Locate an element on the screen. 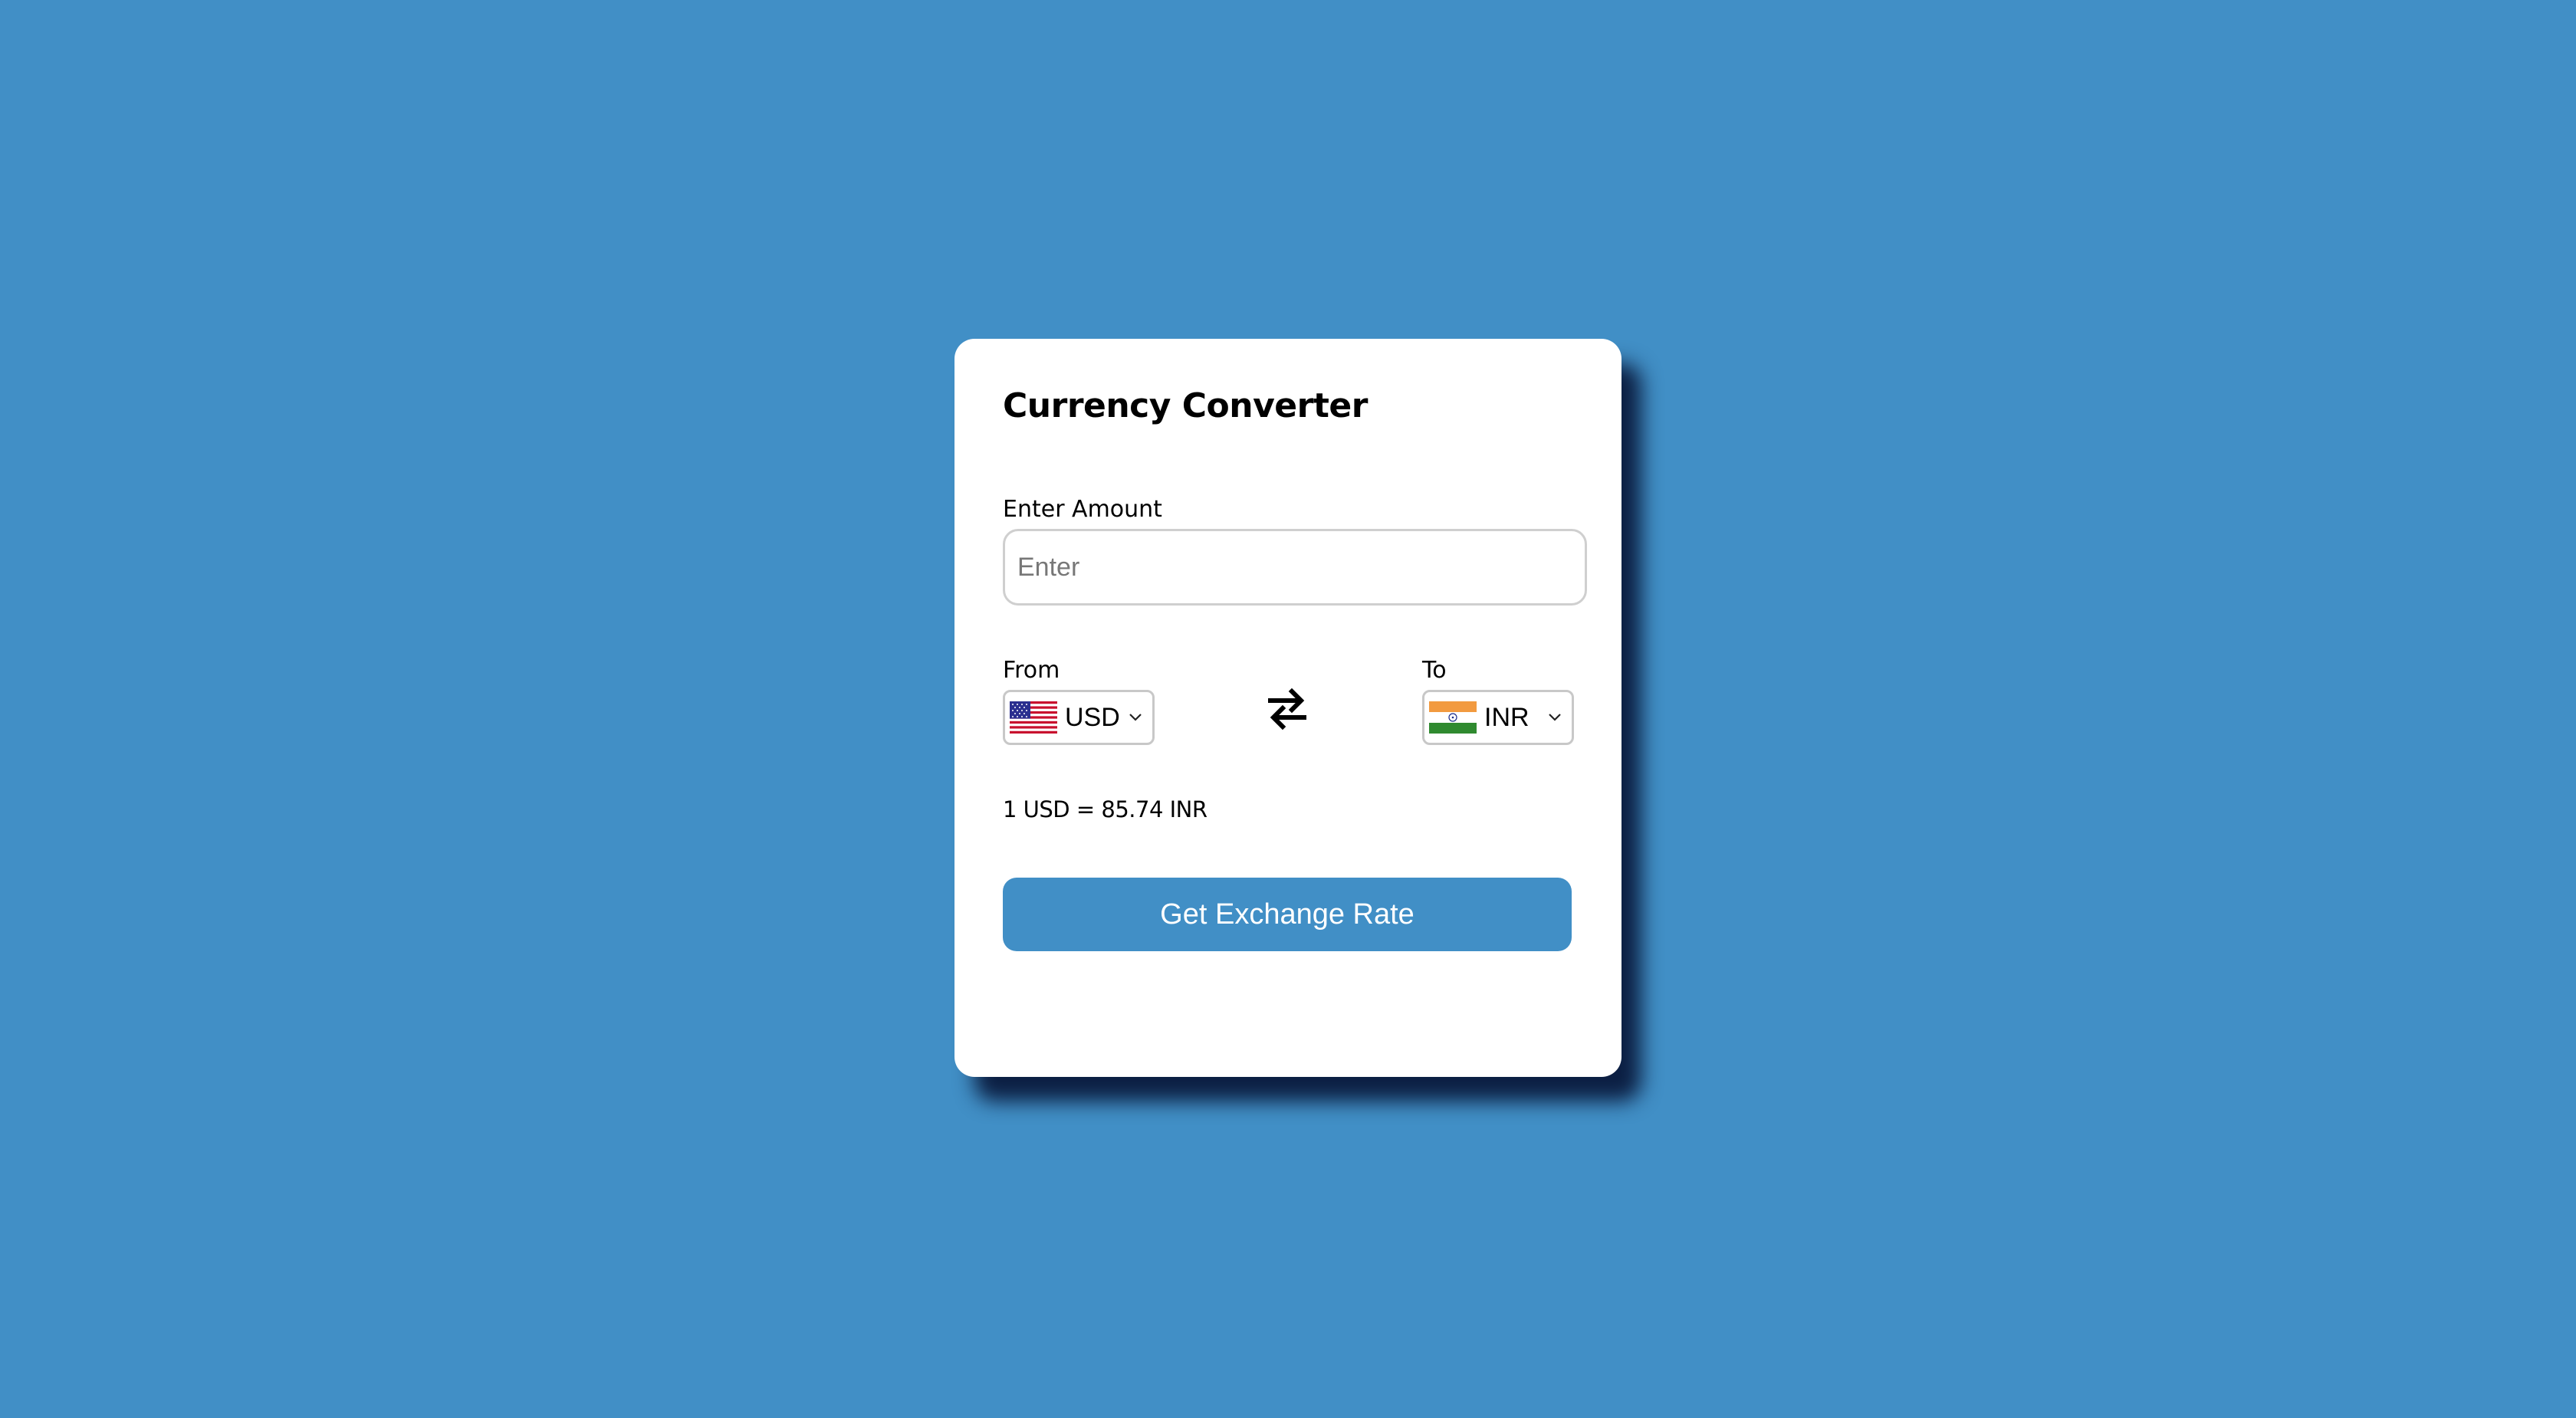 This screenshot has width=2576, height=1418. swap-arrows-icon is located at coordinates (1287, 709).